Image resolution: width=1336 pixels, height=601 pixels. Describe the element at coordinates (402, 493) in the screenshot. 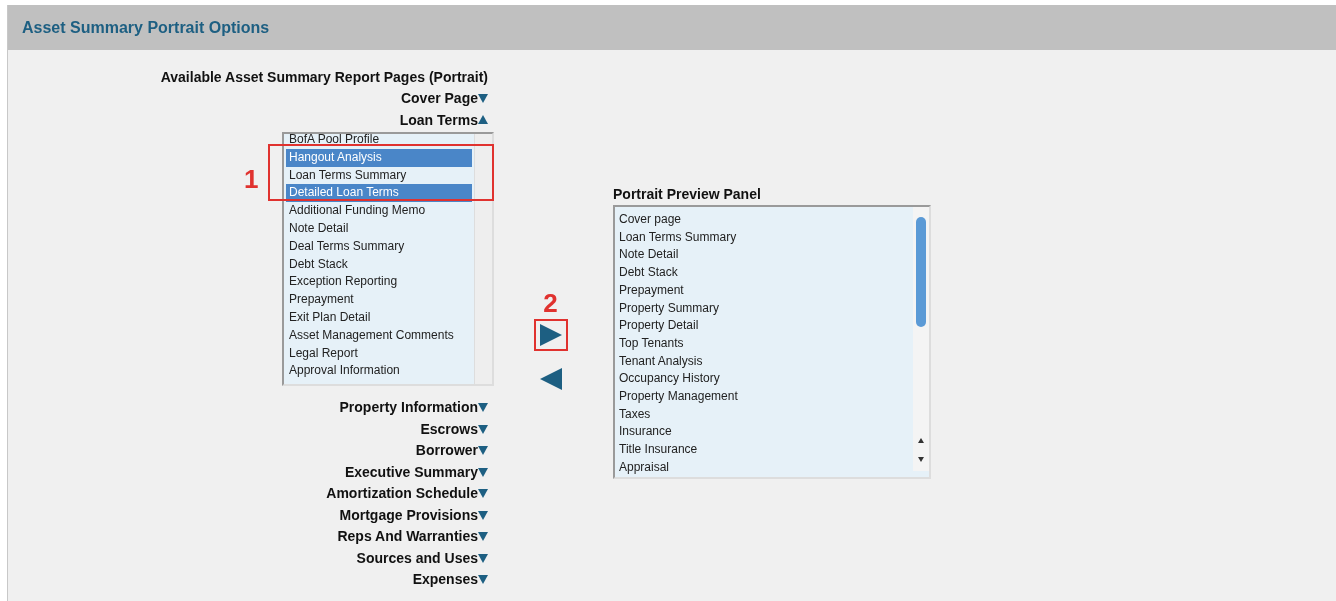

I see `section-toggle: Amortization Schedule` at that location.